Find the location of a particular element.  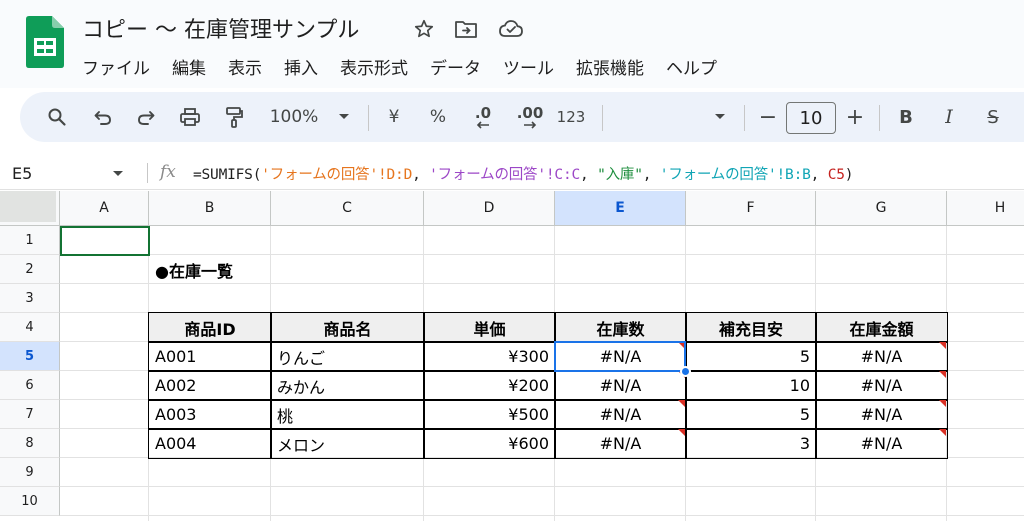

column-header-d: D is located at coordinates (489, 208).